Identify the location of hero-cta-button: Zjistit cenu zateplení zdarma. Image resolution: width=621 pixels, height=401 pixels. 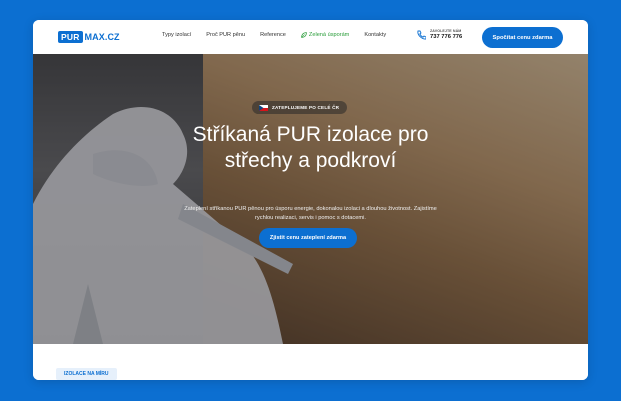
(308, 238).